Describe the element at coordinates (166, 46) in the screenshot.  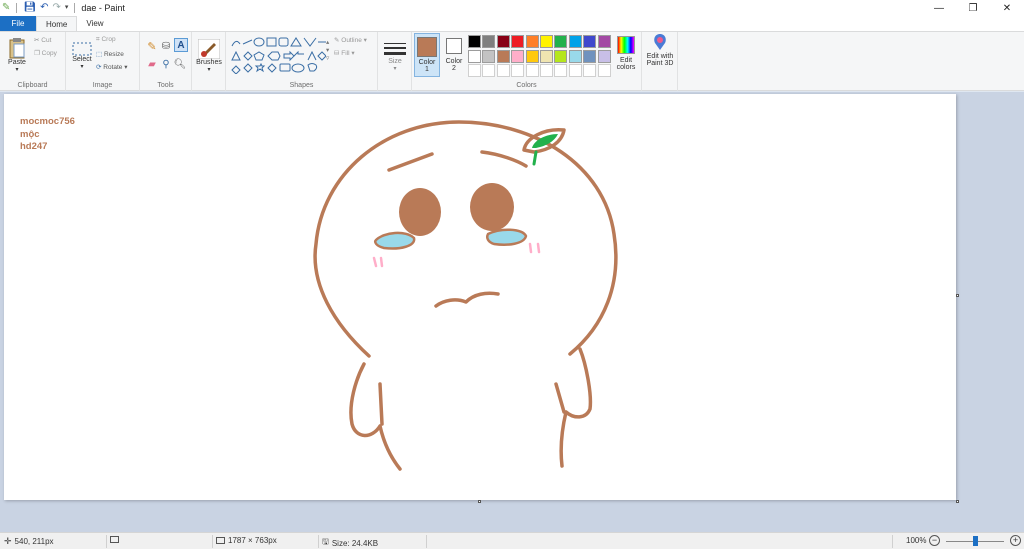
I see `fill-bucket-icon: ⛁` at that location.